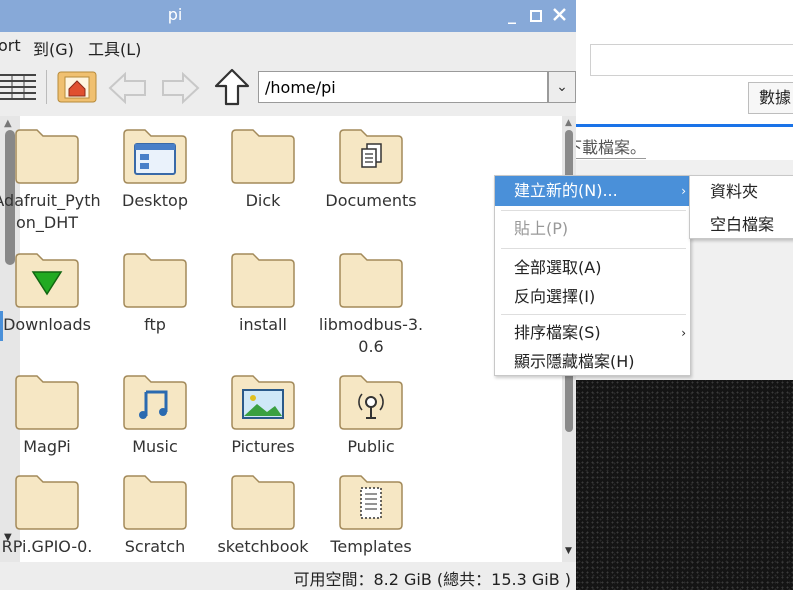 The width and height of the screenshot is (793, 590). What do you see at coordinates (47, 546) in the screenshot?
I see `file-item-label: RPi.GPIO-0.` at bounding box center [47, 546].